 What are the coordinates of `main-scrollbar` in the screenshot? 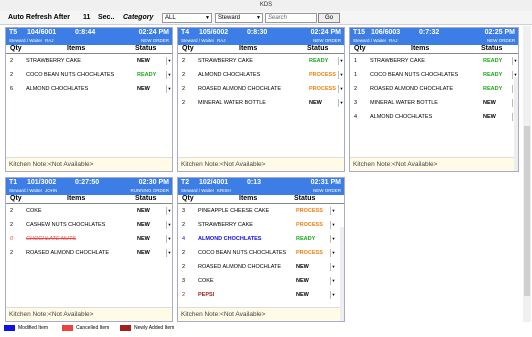 It's located at (527, 174).